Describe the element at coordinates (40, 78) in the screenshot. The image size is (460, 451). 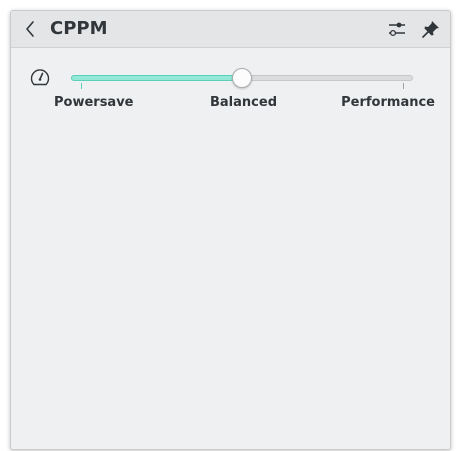
I see `speedometer-icon` at that location.